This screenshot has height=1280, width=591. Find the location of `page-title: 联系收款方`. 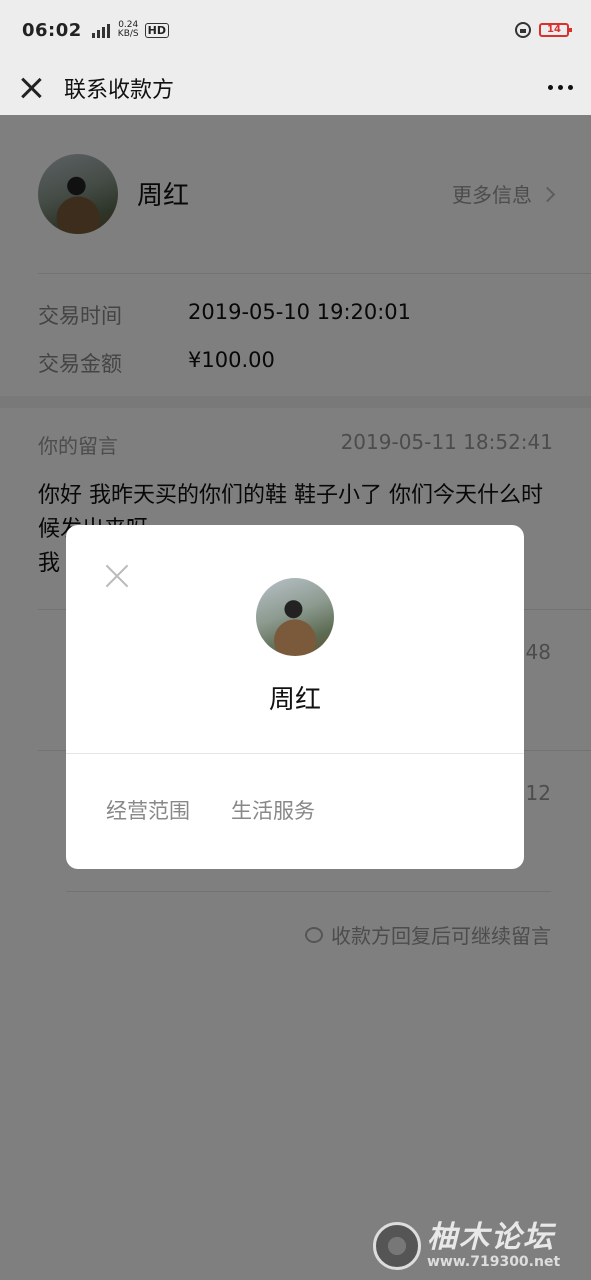

page-title: 联系收款方 is located at coordinates (119, 90).